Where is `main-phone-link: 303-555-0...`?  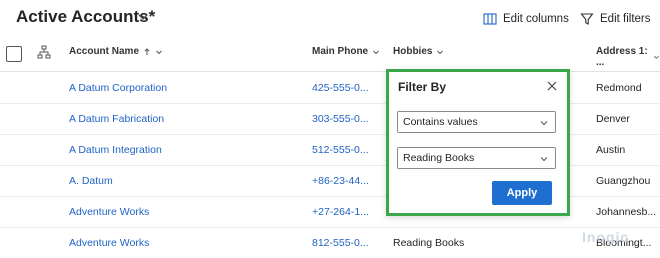 main-phone-link: 303-555-0... is located at coordinates (340, 119).